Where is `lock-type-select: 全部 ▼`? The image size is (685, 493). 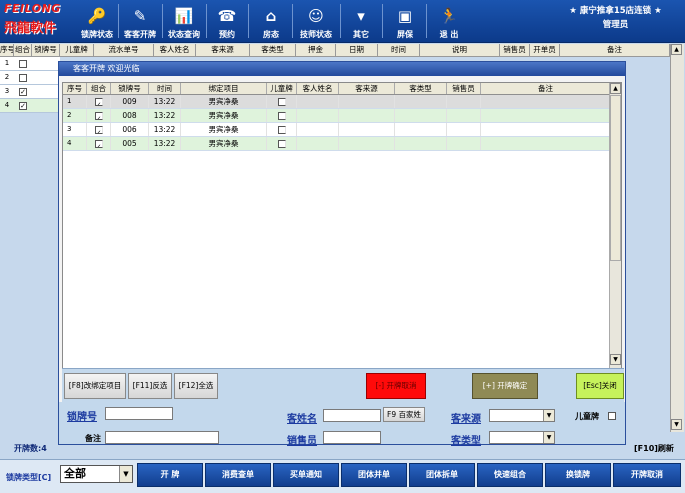
lock-type-select: 全部 ▼ is located at coordinates (96, 474).